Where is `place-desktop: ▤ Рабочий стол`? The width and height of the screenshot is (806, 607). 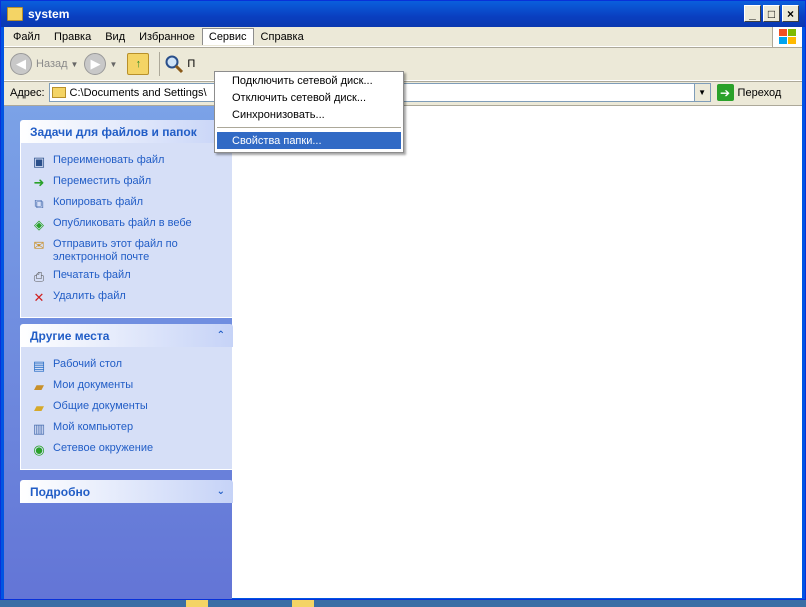
place-desktop: ▤ Рабочий стол is located at coordinates (128, 366).